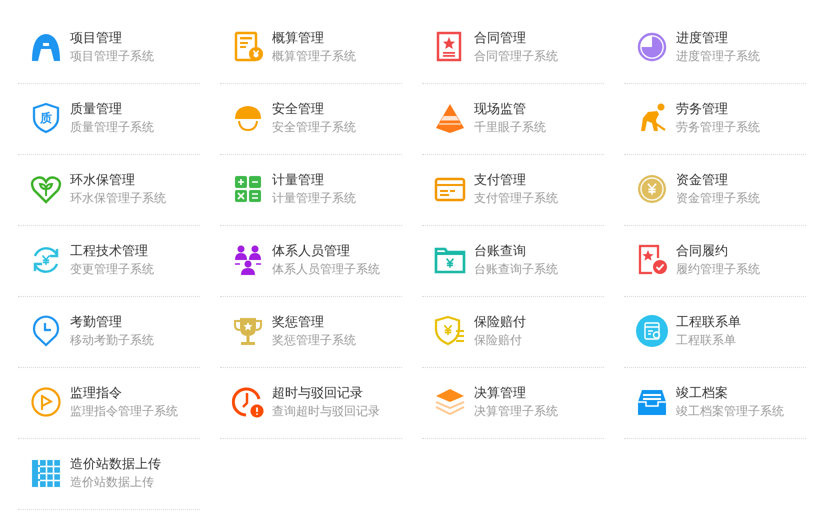 This screenshot has height=525, width=836. Describe the element at coordinates (706, 340) in the screenshot. I see `module-subtitle: 工程联系单` at that location.